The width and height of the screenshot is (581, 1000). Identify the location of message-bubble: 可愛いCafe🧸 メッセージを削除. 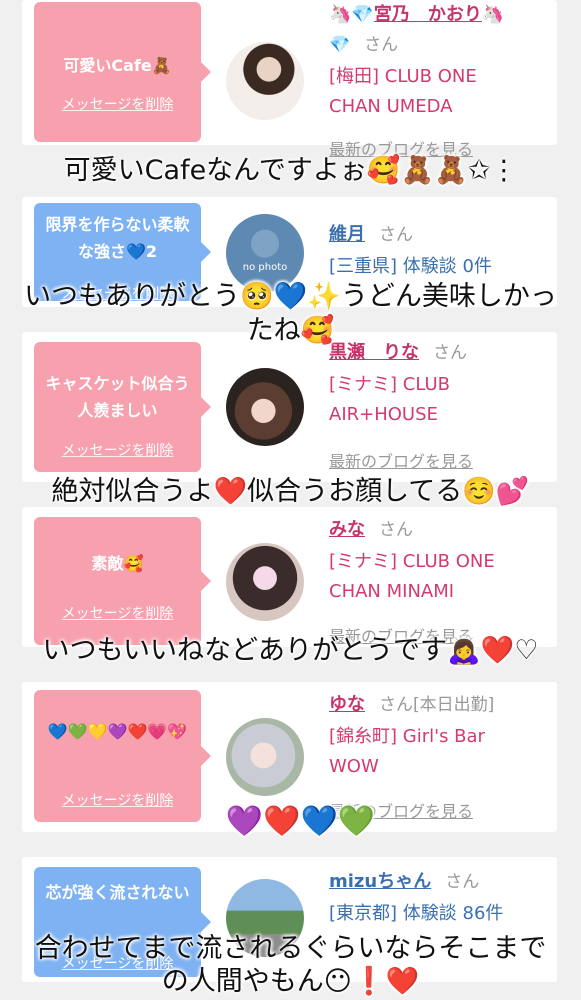
(122, 72).